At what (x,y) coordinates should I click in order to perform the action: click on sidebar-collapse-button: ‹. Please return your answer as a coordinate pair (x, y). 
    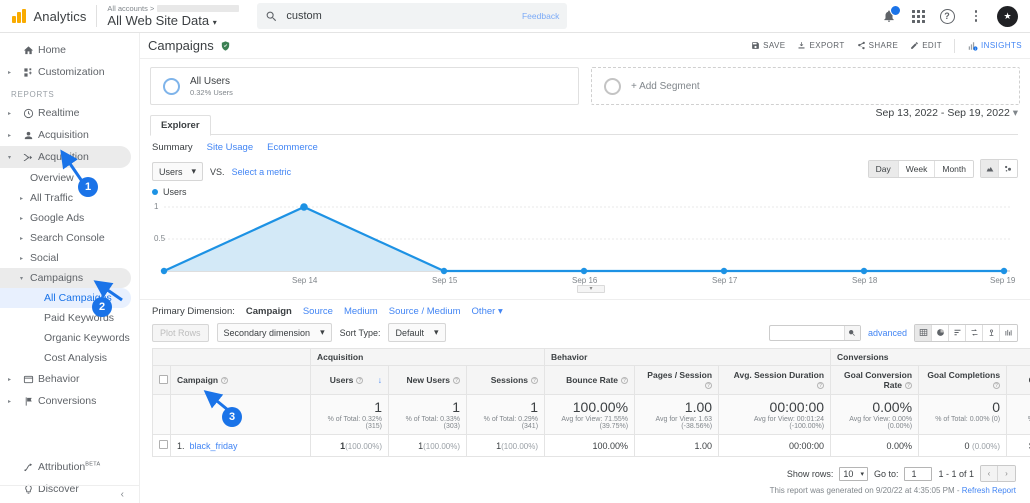
    Looking at the image, I should click on (70, 494).